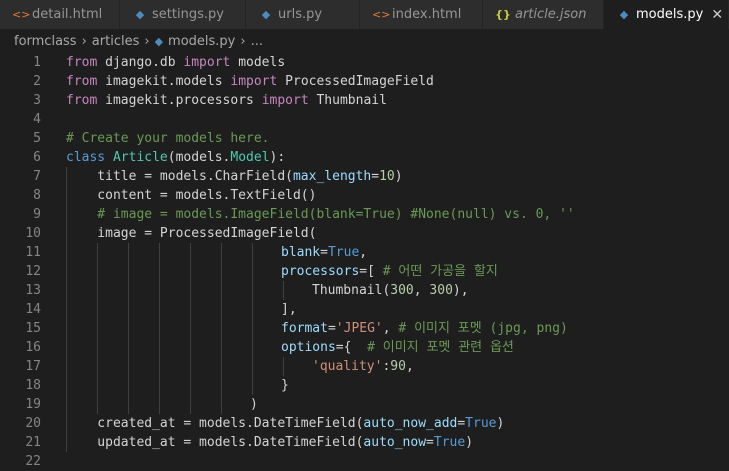 This screenshot has width=729, height=471. Describe the element at coordinates (347, 366) in the screenshot. I see `string: 'quality'` at that location.